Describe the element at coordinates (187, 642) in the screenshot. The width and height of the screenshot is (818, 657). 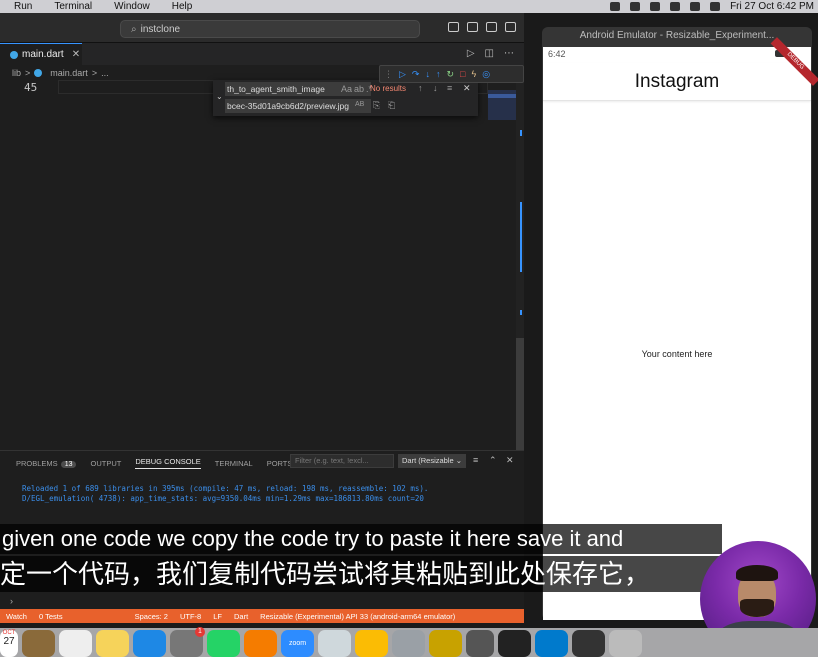
I see `system-settings-icon` at that location.